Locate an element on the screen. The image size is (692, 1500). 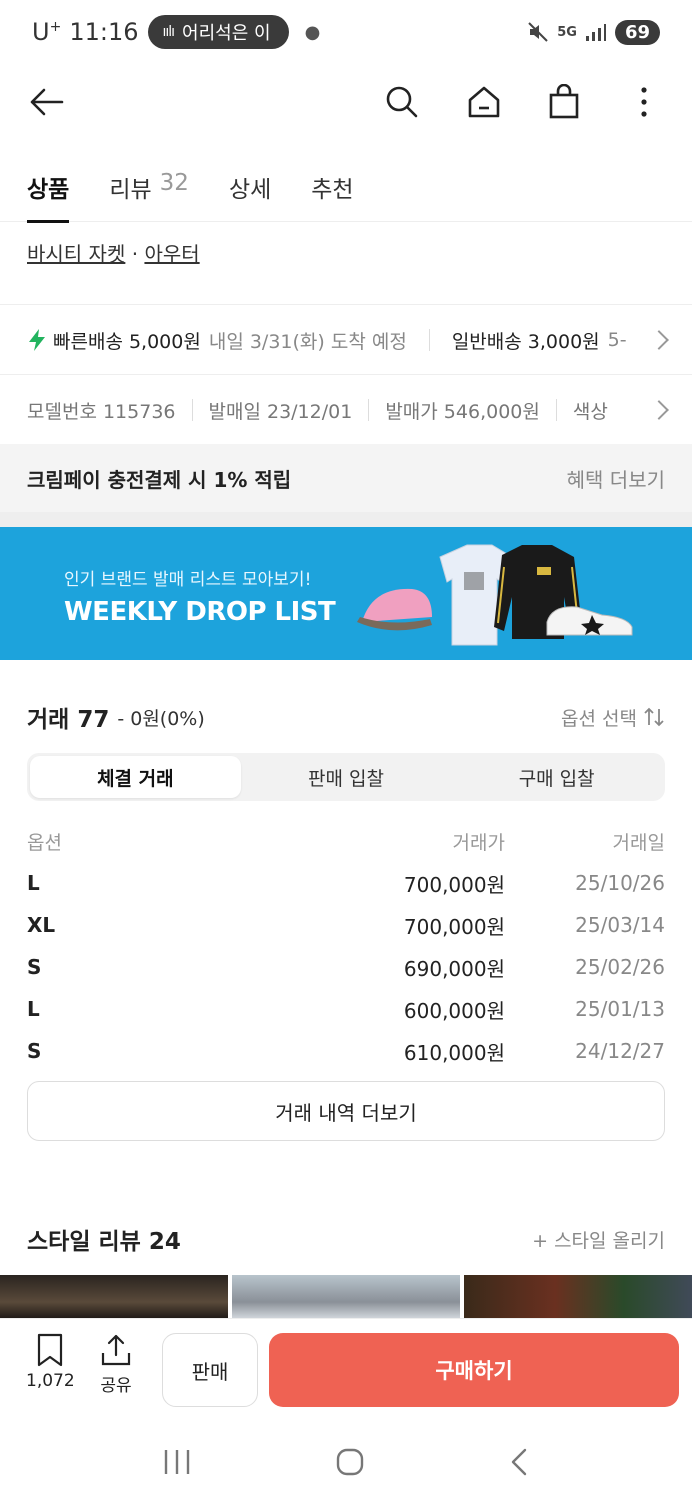
mute-icon is located at coordinates (538, 32).